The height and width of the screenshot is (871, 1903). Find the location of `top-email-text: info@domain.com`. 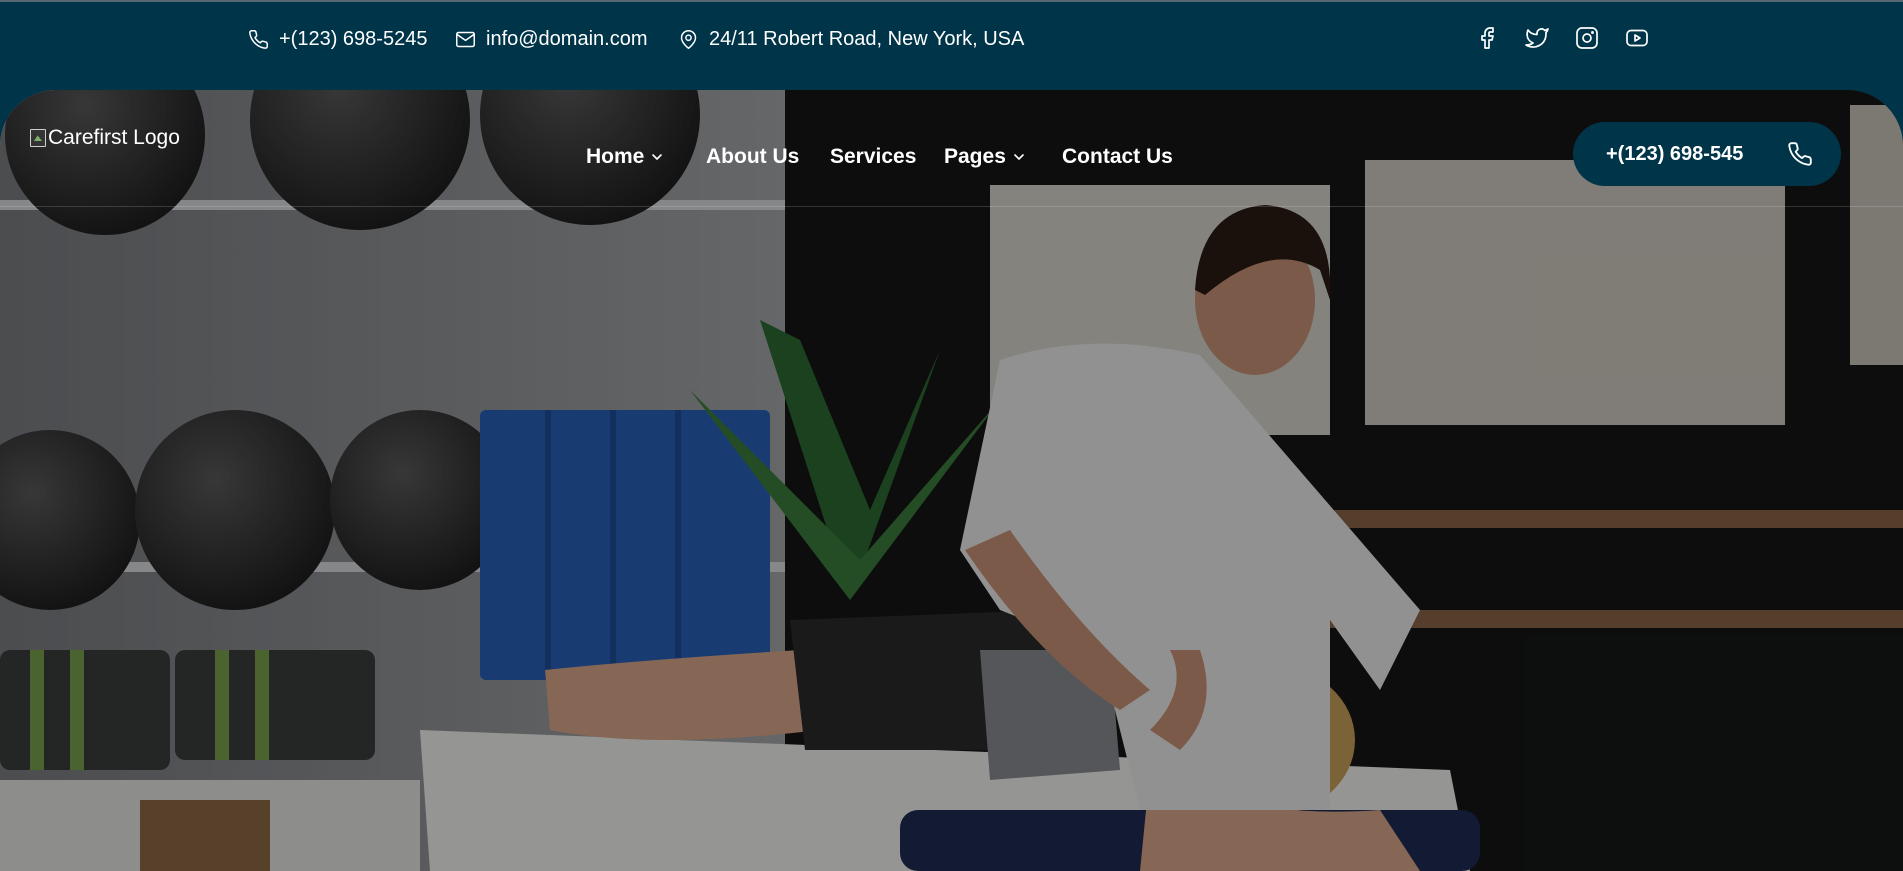

top-email-text: info@domain.com is located at coordinates (567, 38).